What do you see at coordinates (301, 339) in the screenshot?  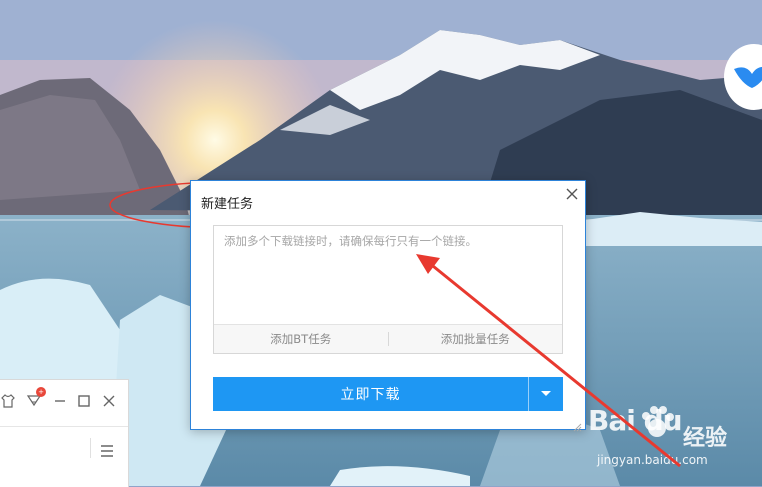 I see `add-bt-task-button: 添加BT任务` at bounding box center [301, 339].